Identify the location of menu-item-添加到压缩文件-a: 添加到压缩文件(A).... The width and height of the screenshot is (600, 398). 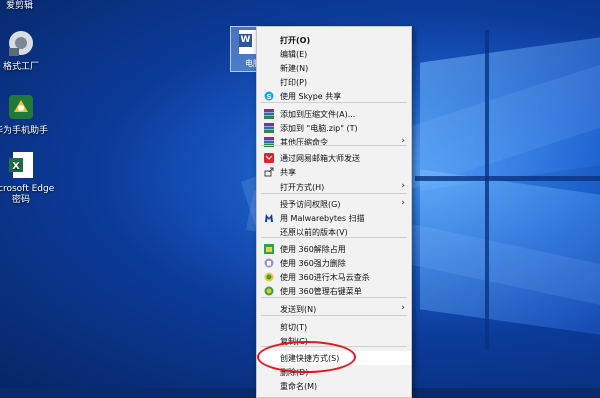
(334, 114).